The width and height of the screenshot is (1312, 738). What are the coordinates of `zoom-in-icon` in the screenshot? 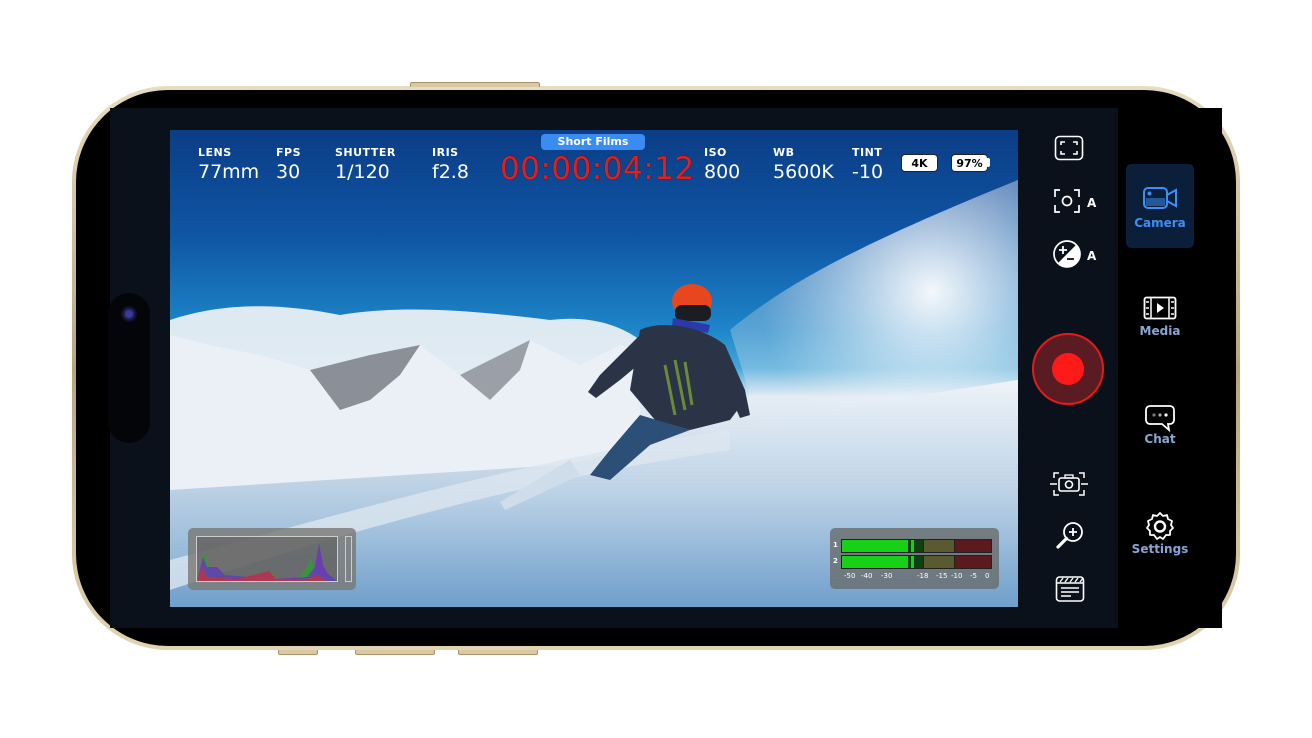 It's located at (1069, 535).